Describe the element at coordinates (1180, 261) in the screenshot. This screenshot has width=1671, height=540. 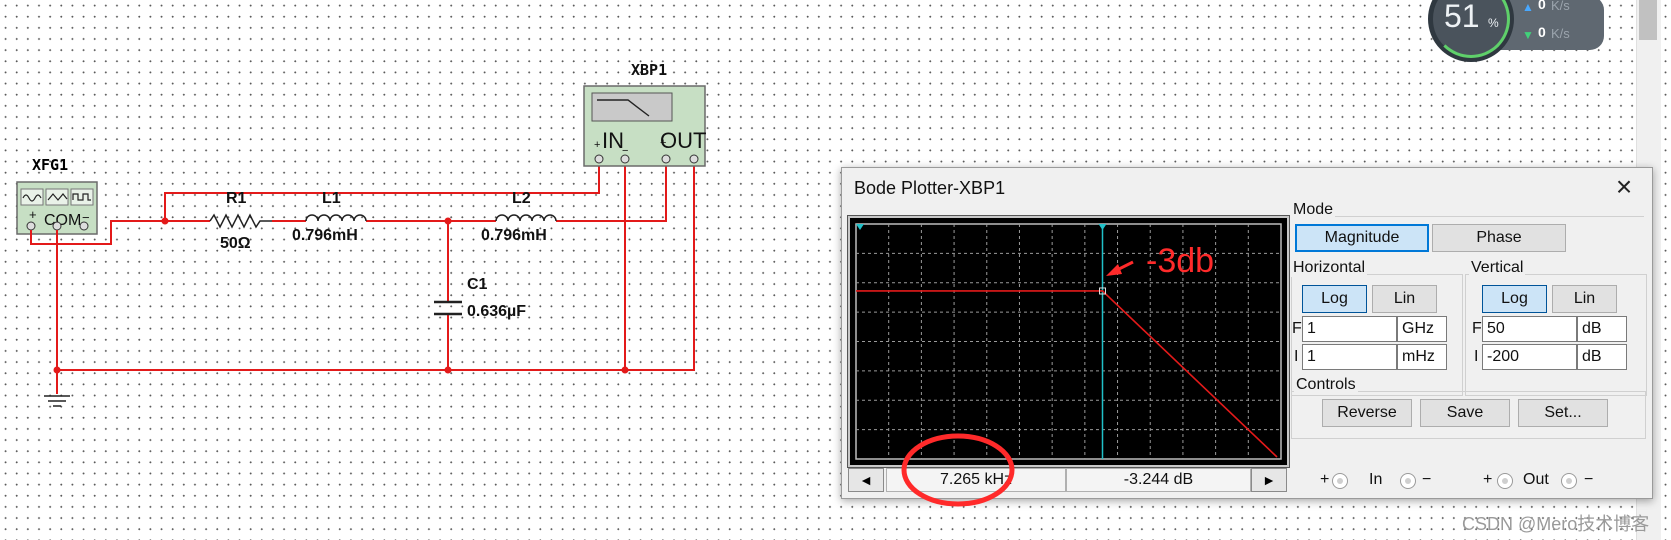
I see `minus-3db-annotation: -3db` at that location.